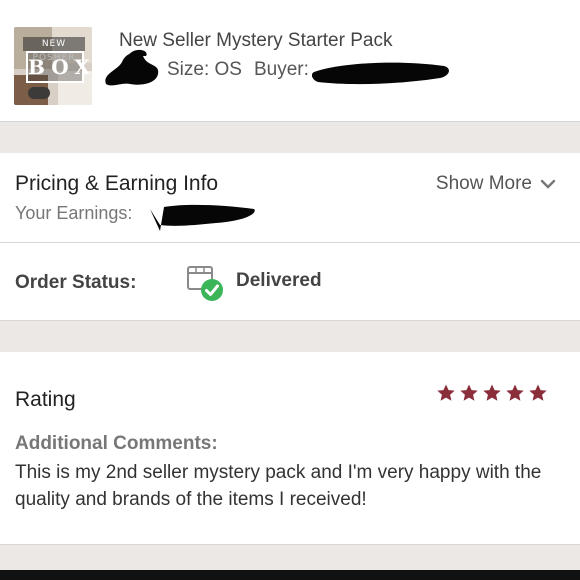  What do you see at coordinates (548, 184) in the screenshot?
I see `chevron-down-icon` at bounding box center [548, 184].